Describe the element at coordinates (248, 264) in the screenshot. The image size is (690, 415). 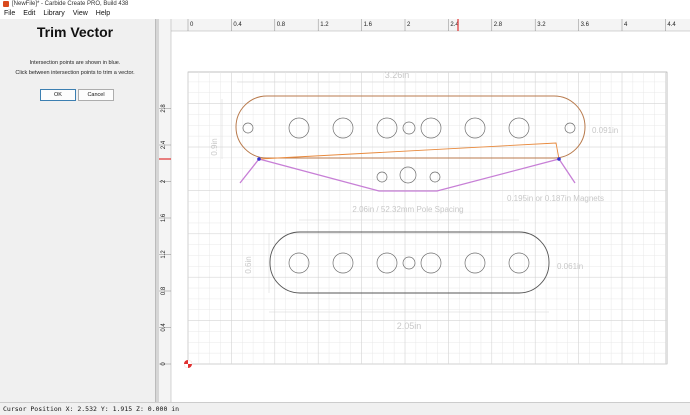
I see `dim-bottom-height: 0.6in` at that location.